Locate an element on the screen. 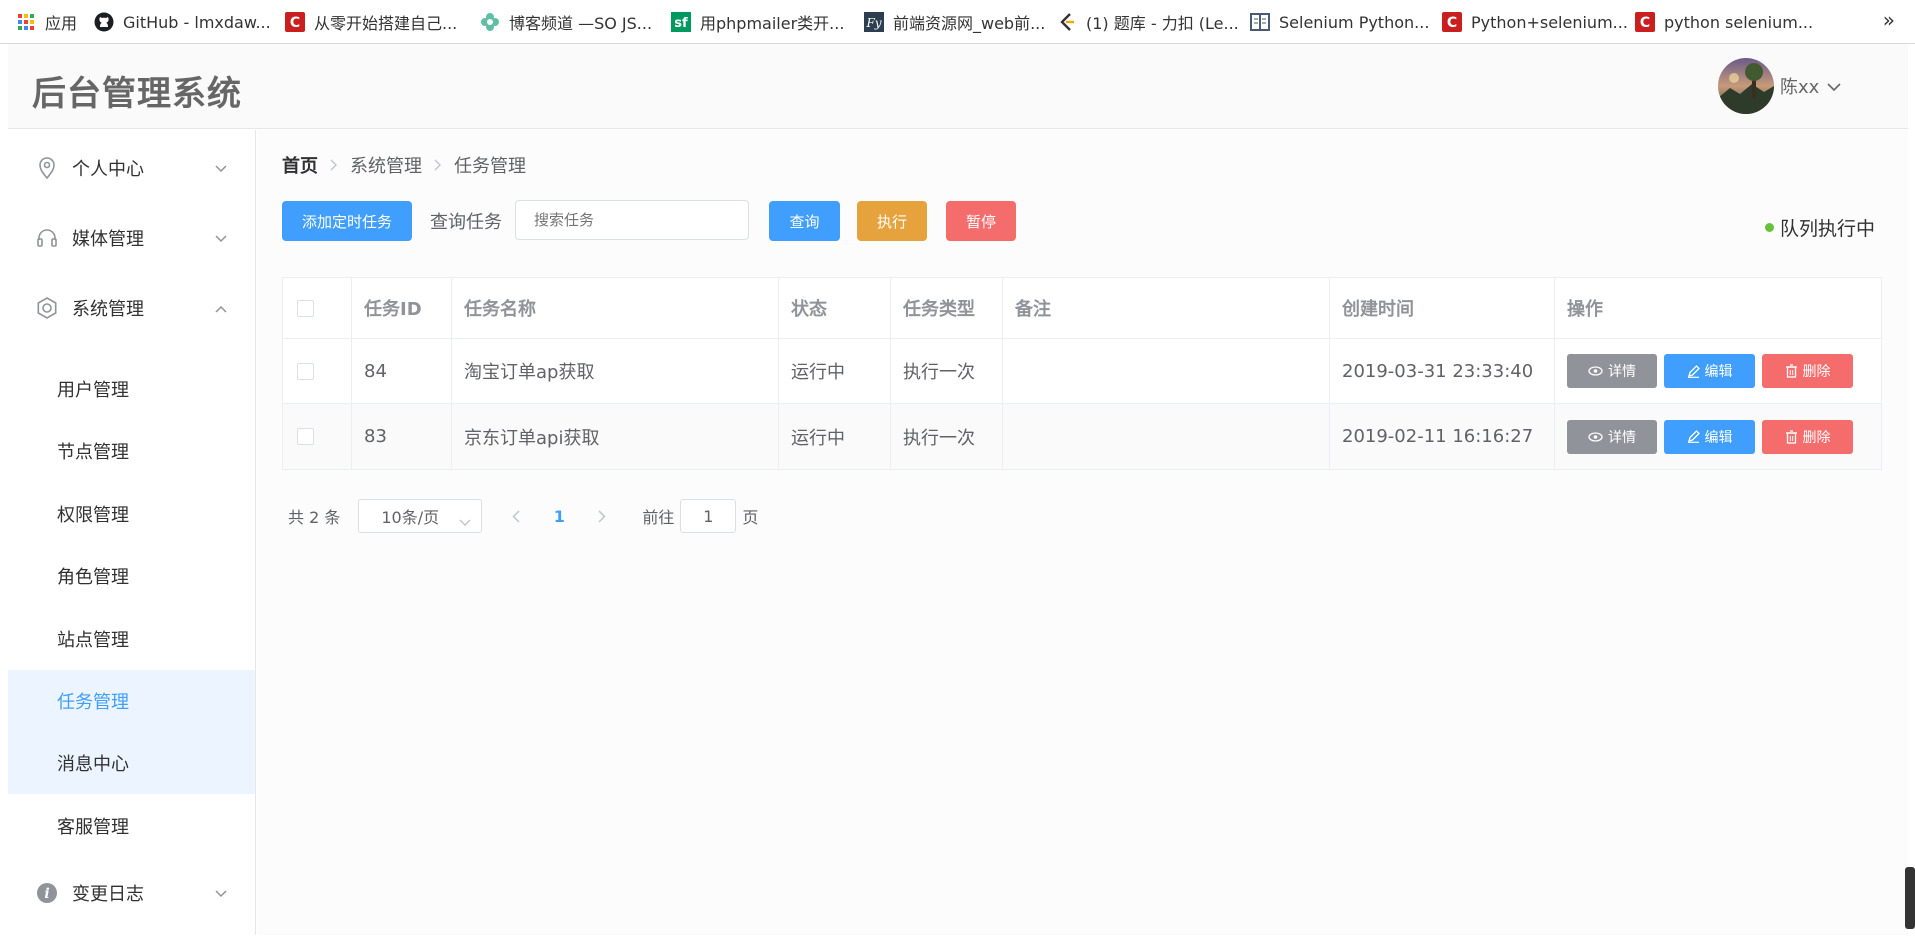 This screenshot has height=947, width=1915. goto-label: 前往 is located at coordinates (658, 517).